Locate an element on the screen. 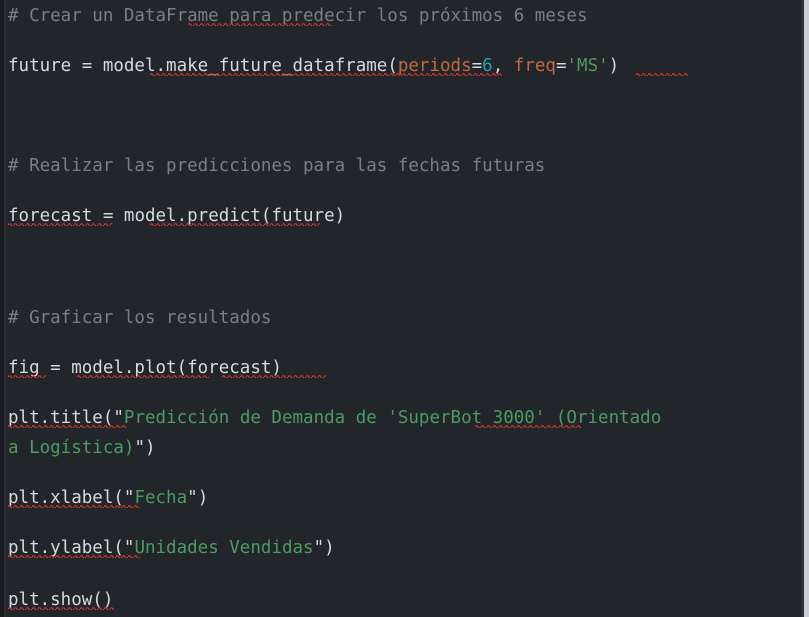  vertical-scrollbar is located at coordinates (806, 308).